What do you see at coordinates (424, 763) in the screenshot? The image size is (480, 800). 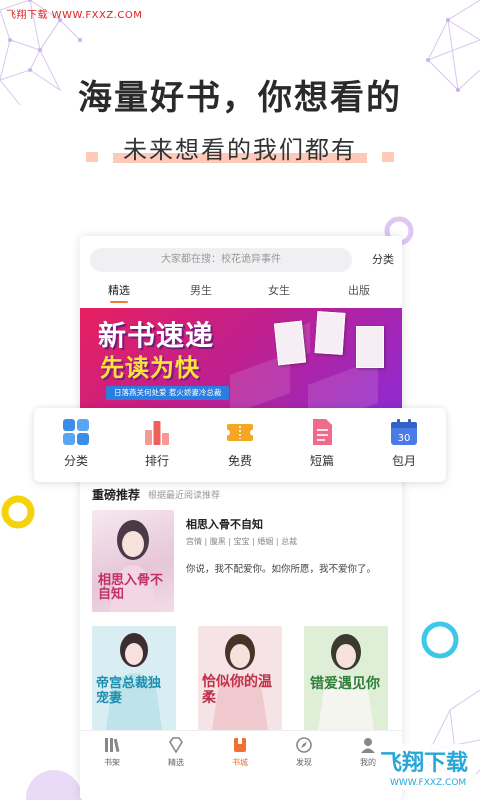 I see `watermark-brand: 飞翔下载` at bounding box center [424, 763].